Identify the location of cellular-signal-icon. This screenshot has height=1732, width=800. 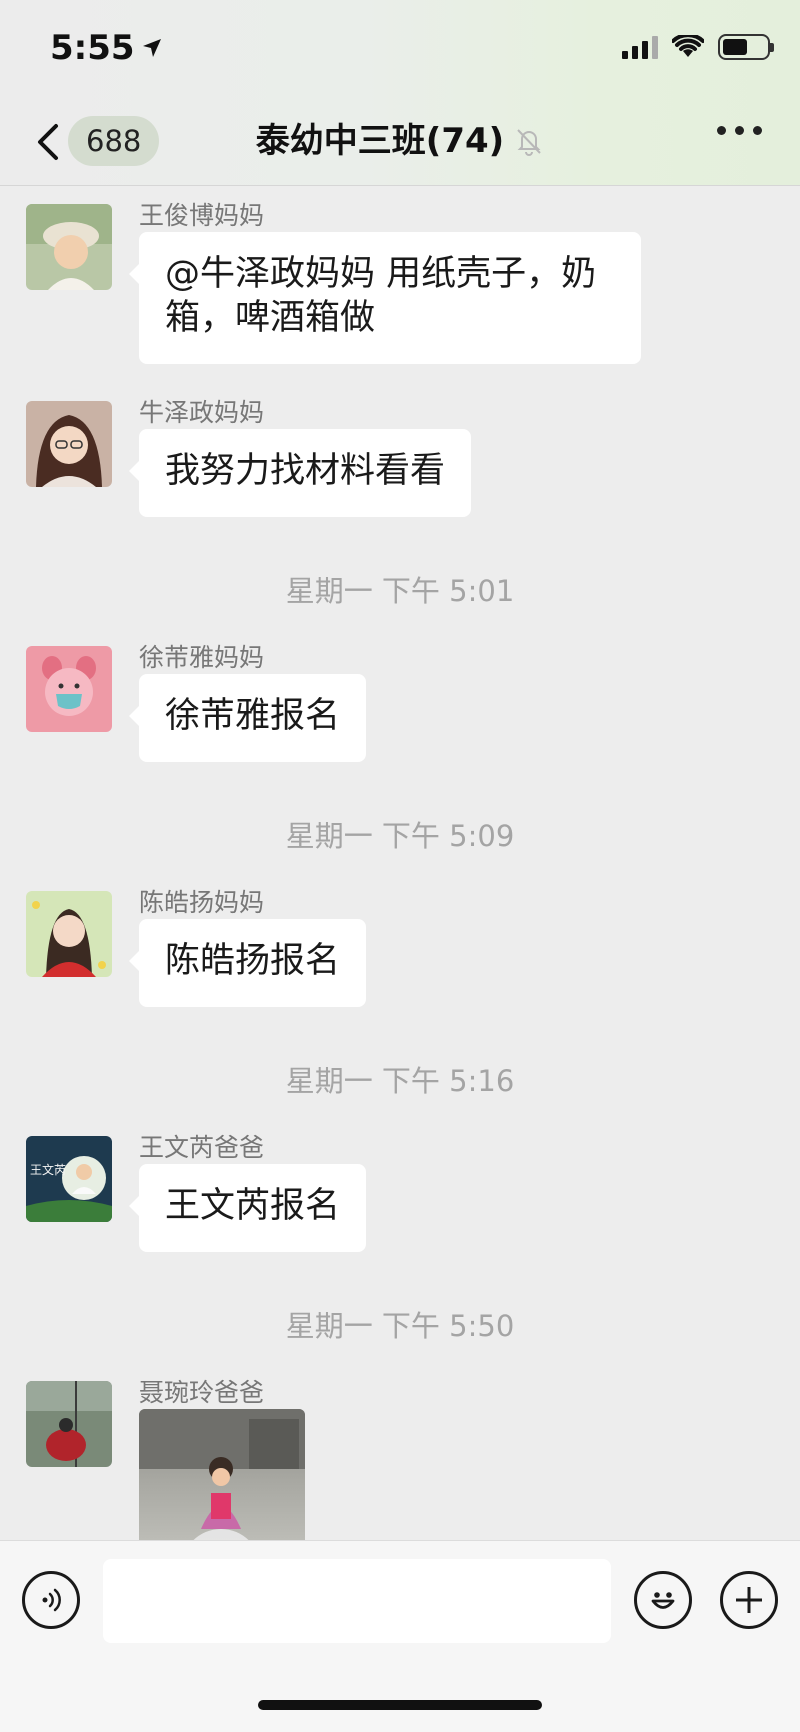
(640, 47).